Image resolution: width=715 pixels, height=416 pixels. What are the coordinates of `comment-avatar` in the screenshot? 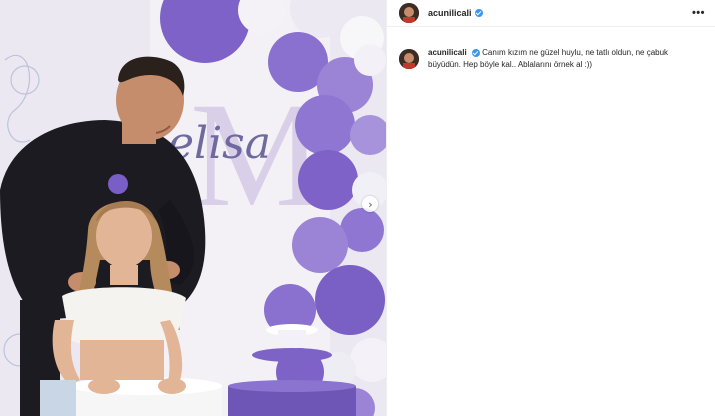 It's located at (409, 59).